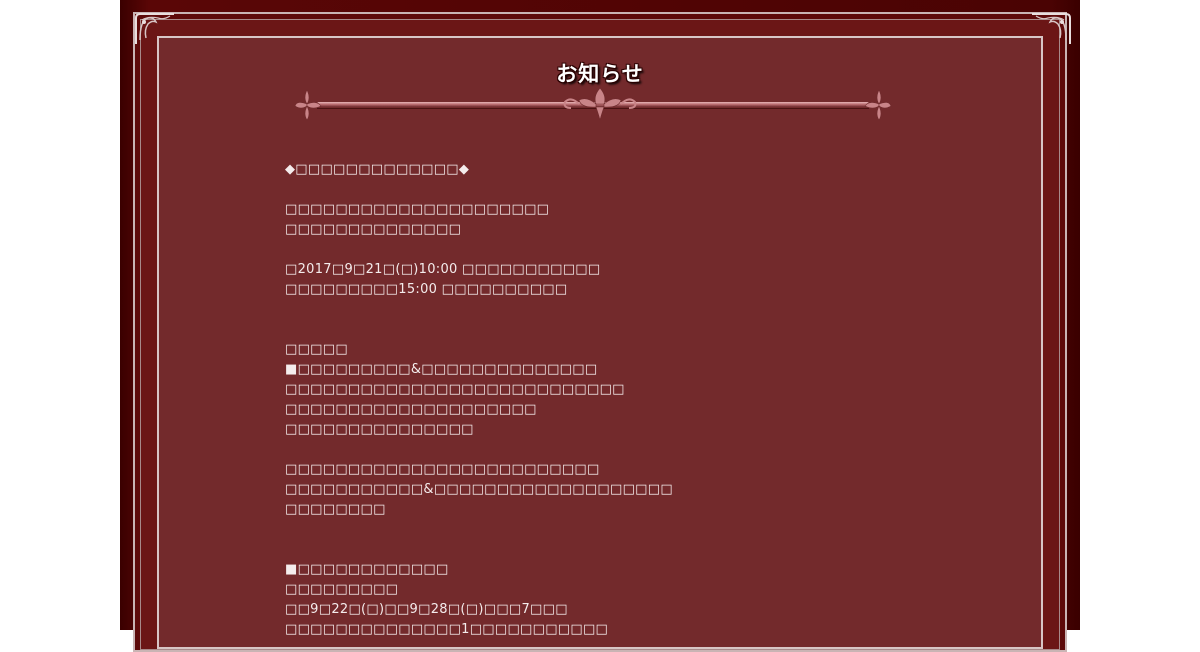 Image resolution: width=1200 pixels, height=652 pixels. Describe the element at coordinates (426, 609) in the screenshot. I see `notice-line: □□9□22□(□)□□9□28□(□)□□□7□□□` at that location.